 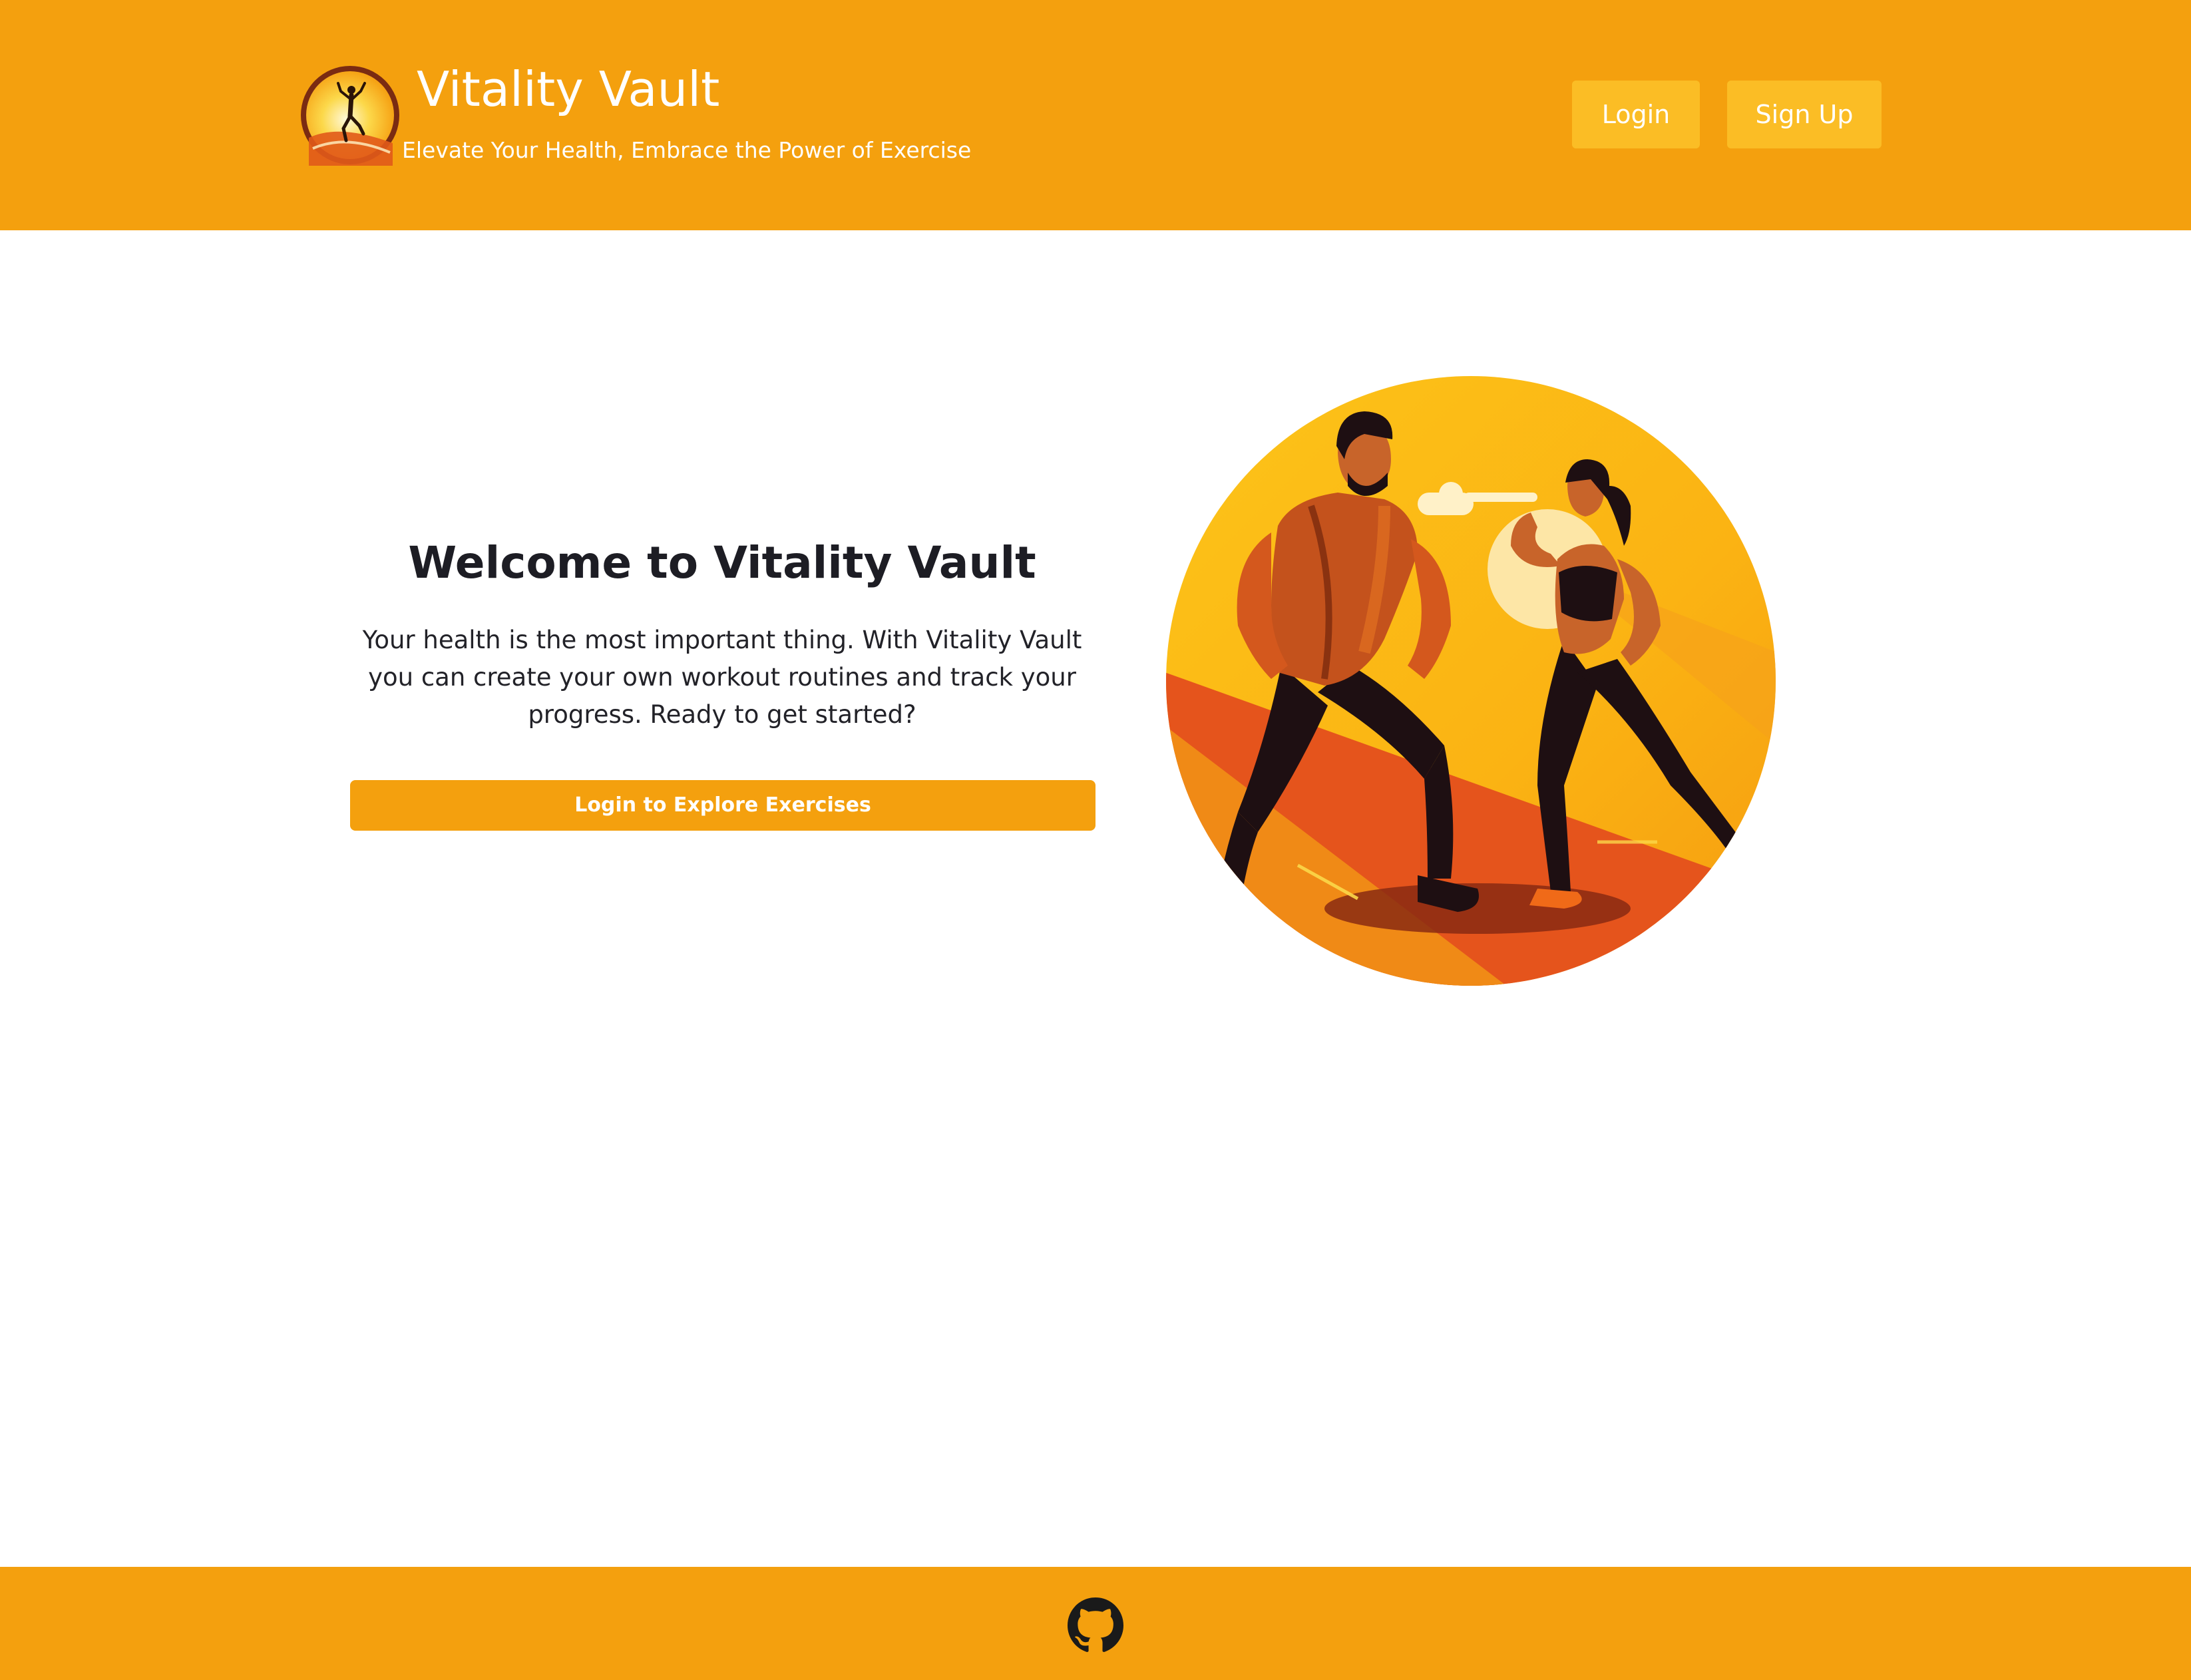 I want to click on fitness-couple-illustration, so click(x=1471, y=681).